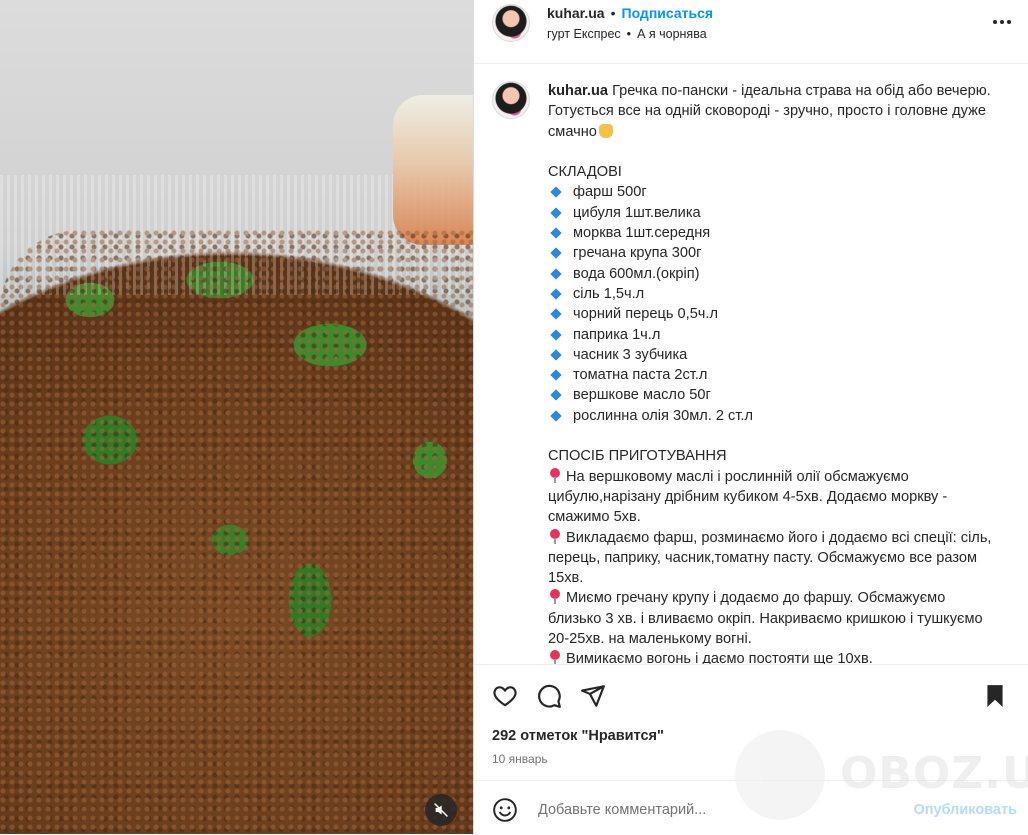  Describe the element at coordinates (637, 456) in the screenshot. I see `method-title: СПОСІБ ПРИГОТУВАННЯ` at that location.